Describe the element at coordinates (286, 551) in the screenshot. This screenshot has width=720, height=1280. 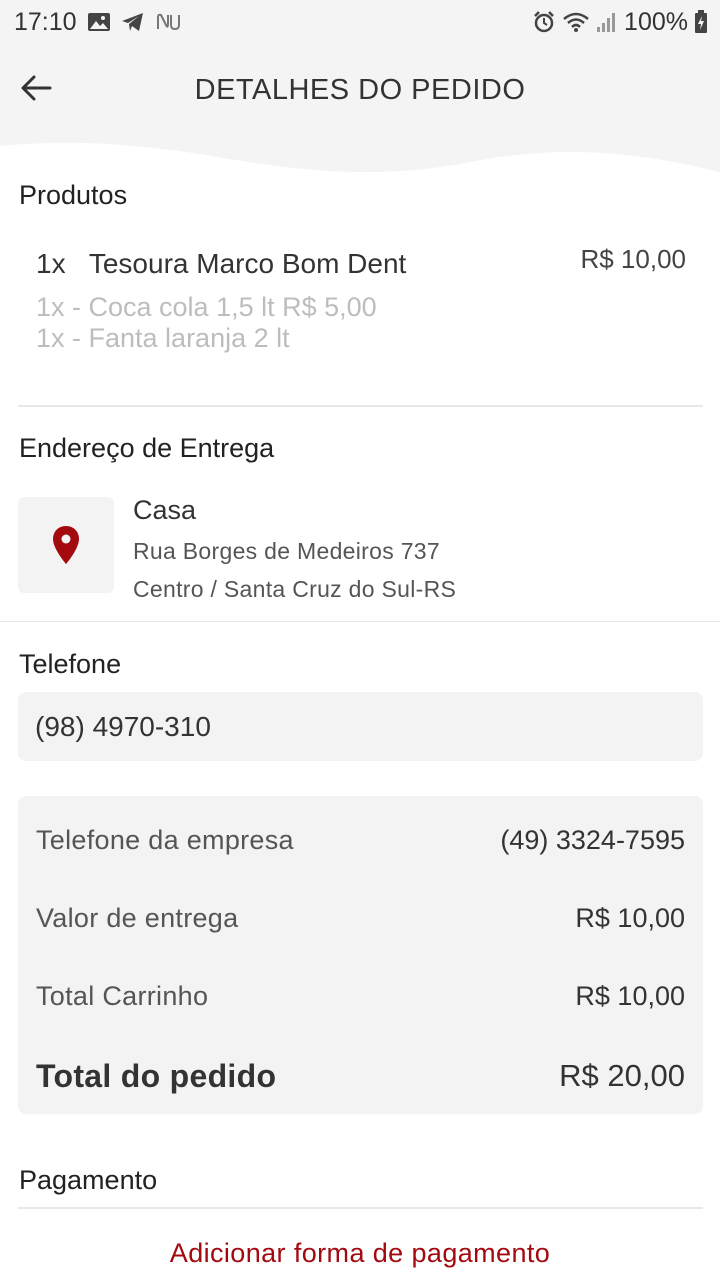
I see `address-street: Rua Borges de Medeiros 737` at that location.